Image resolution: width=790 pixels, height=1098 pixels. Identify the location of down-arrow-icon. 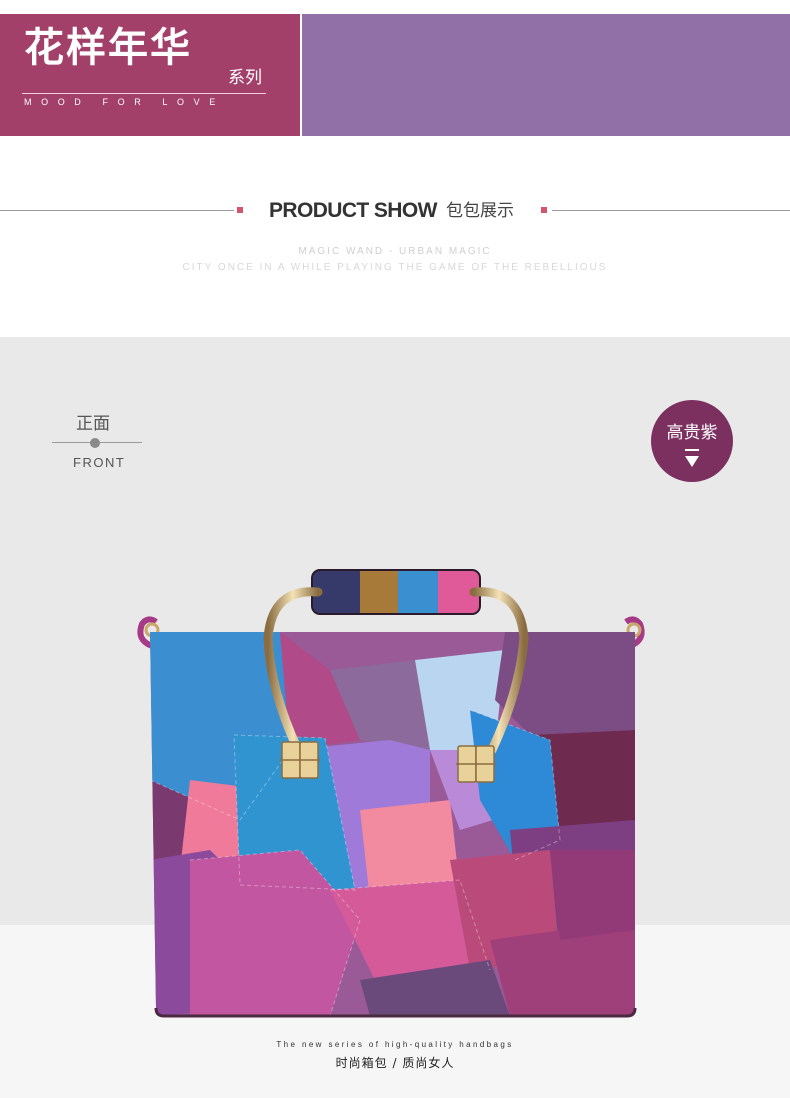
(692, 461).